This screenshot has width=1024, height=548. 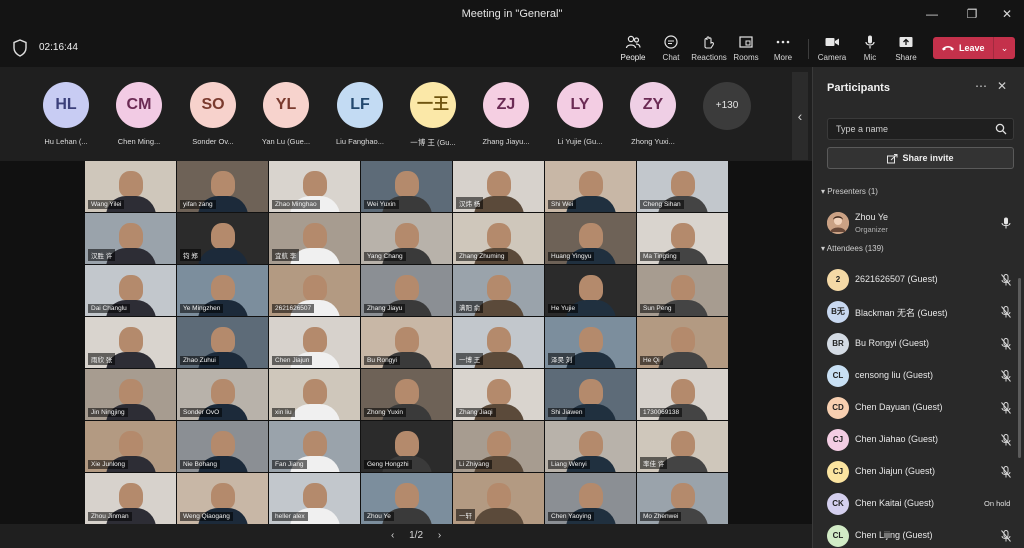 What do you see at coordinates (1002, 86) in the screenshot?
I see `close-panel-icon: ✕` at bounding box center [1002, 86].